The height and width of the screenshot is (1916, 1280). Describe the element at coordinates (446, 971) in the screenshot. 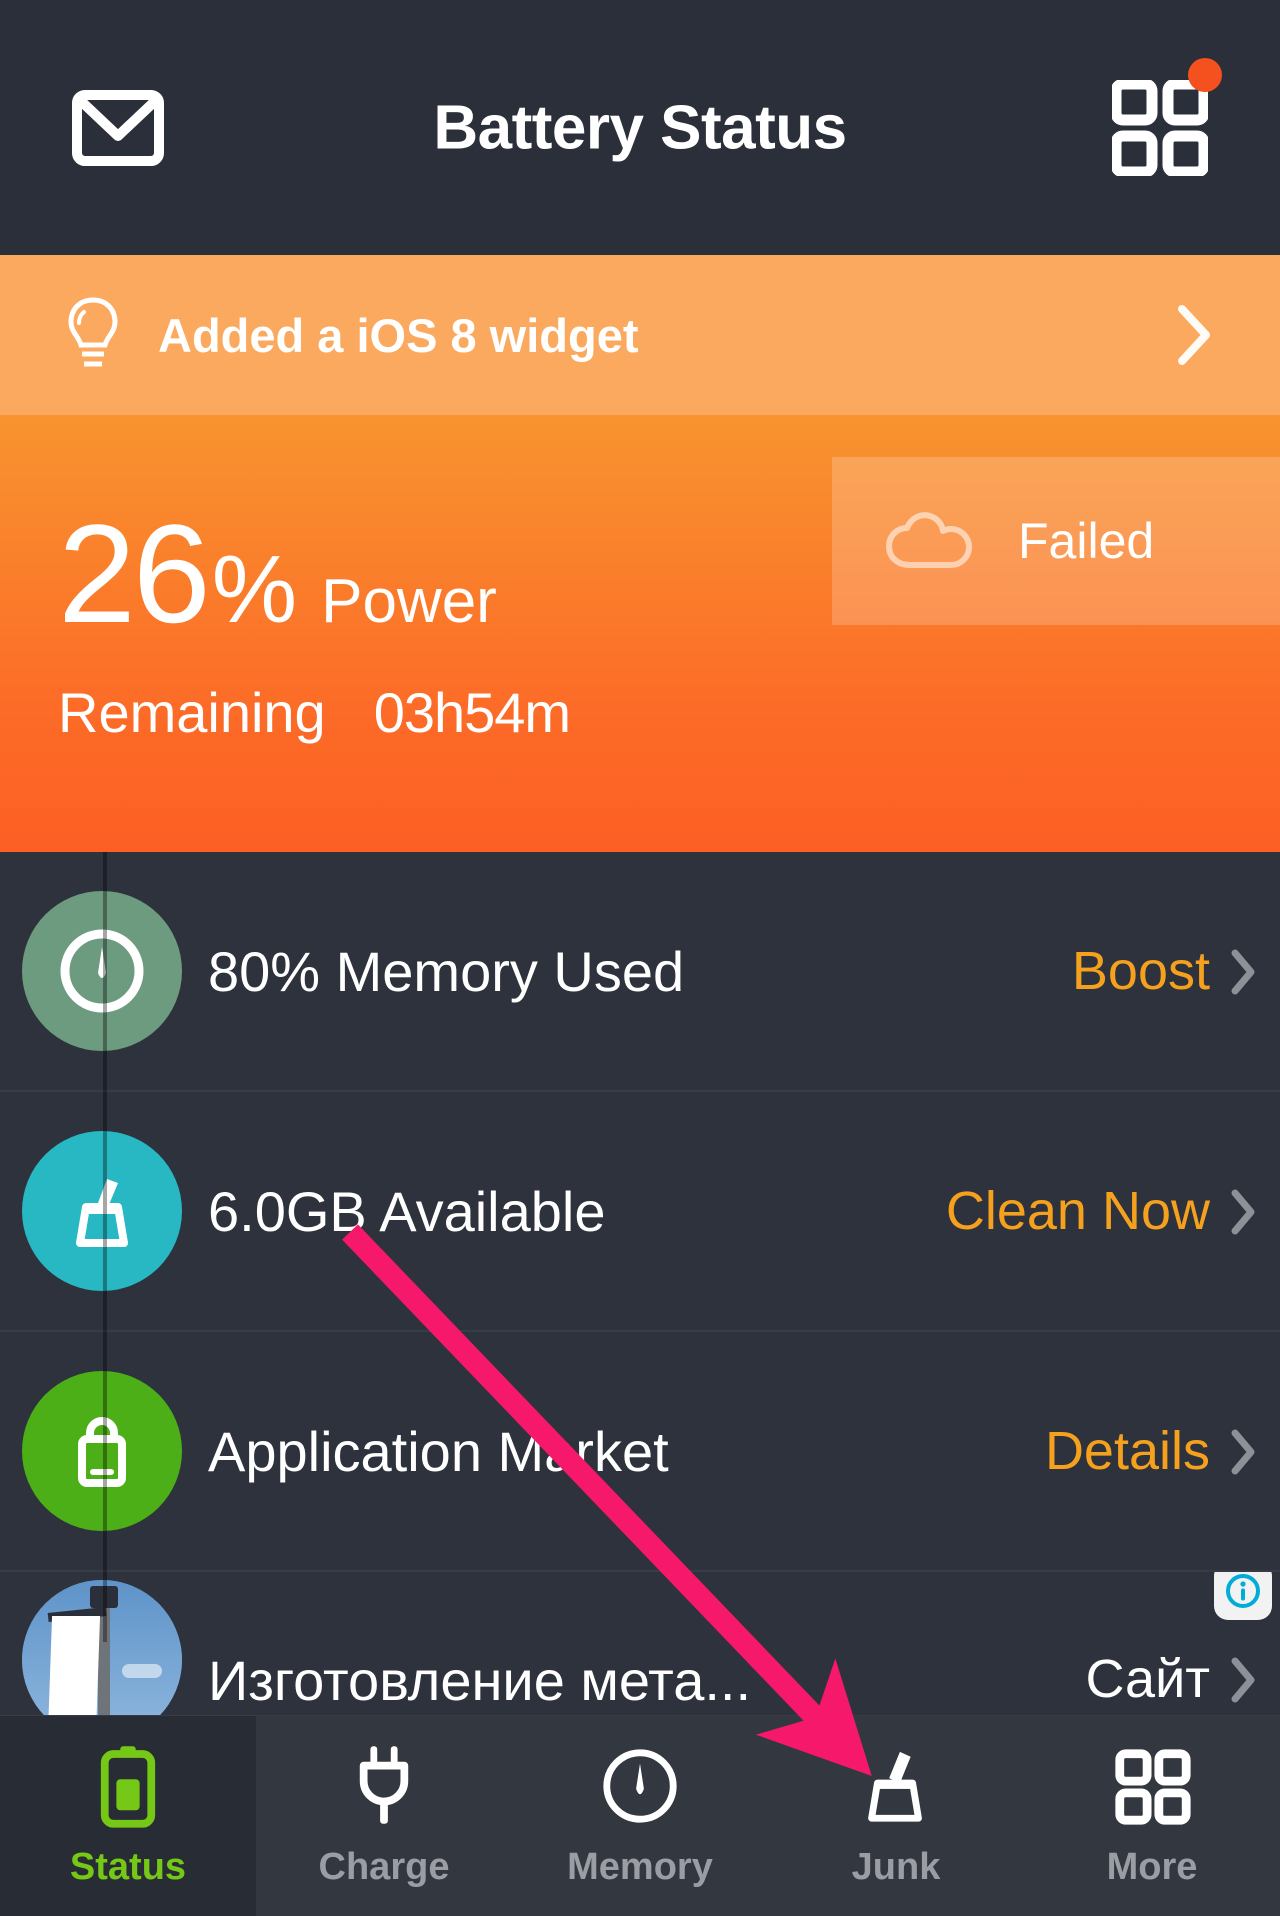

I see `list-item-title: 80% Memory Used` at that location.